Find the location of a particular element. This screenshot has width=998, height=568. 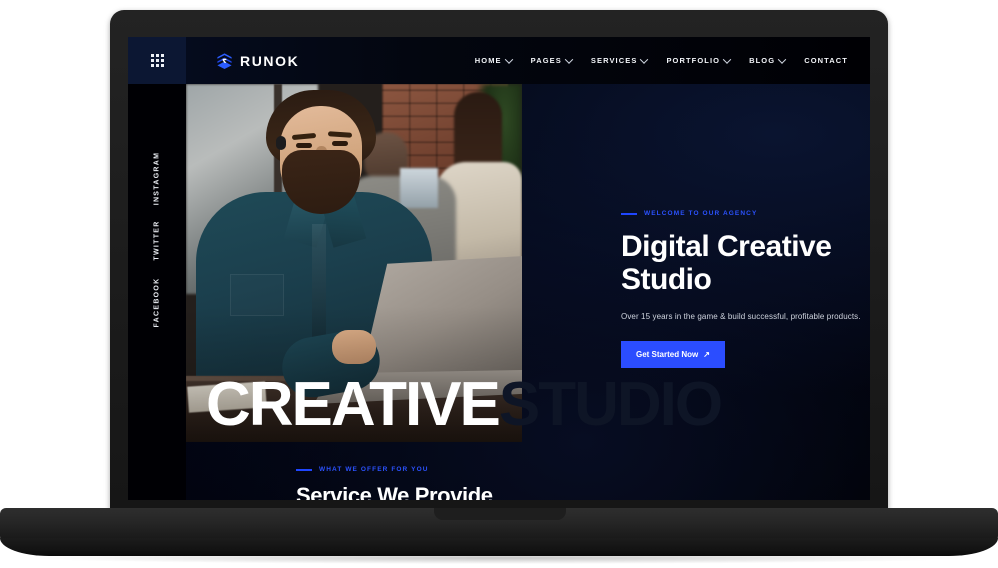

get-started-button: Get Started Now ↗ is located at coordinates (673, 354).